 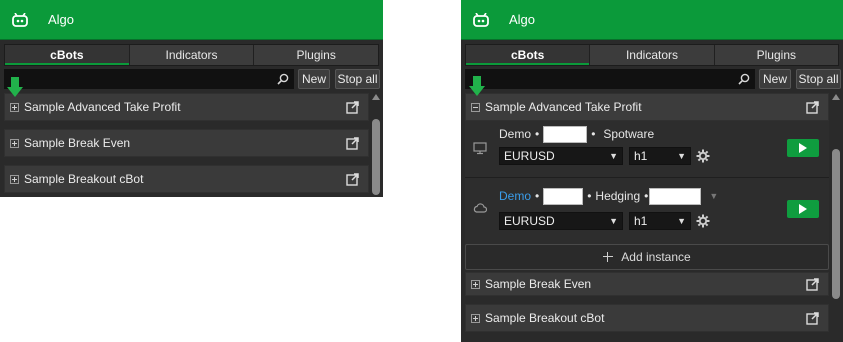 I want to click on cloud-icon, so click(x=480, y=209).